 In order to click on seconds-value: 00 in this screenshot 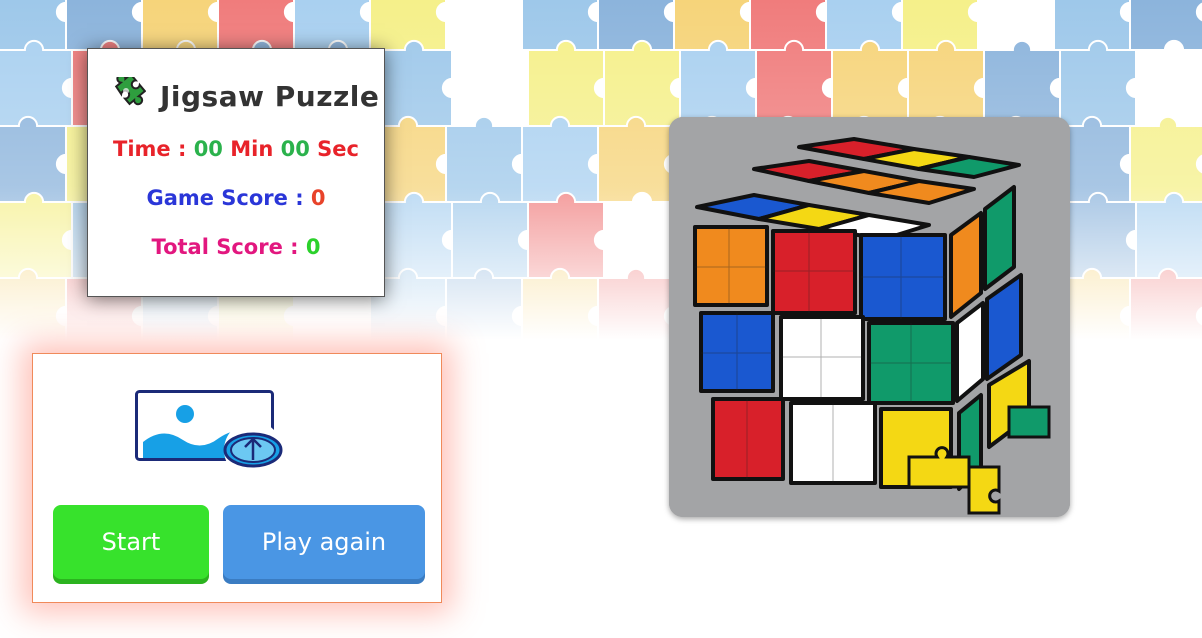, I will do `click(295, 149)`.